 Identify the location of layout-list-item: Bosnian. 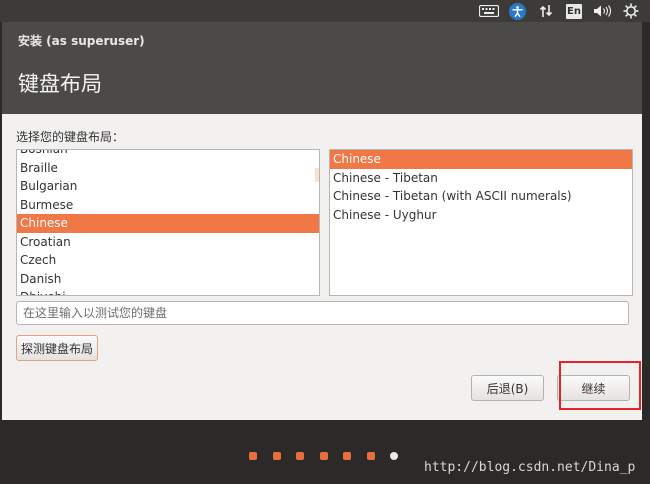
(168, 154).